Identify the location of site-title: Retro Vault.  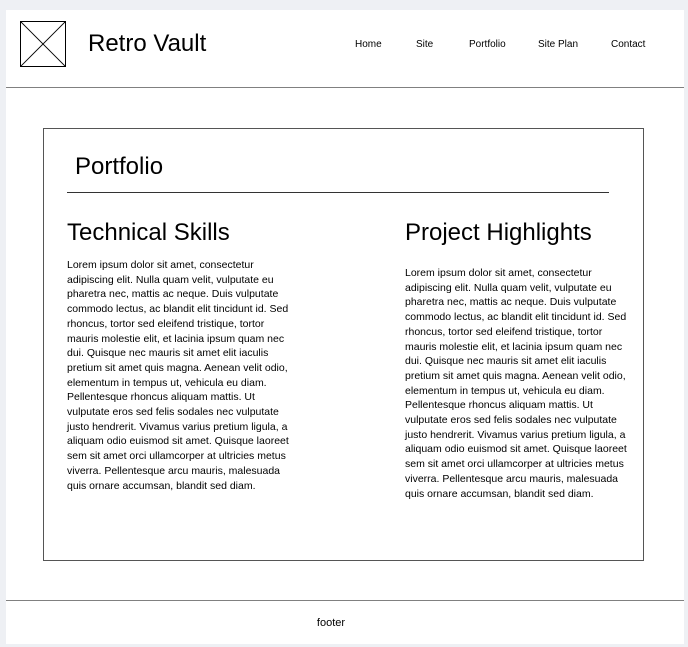
(147, 43).